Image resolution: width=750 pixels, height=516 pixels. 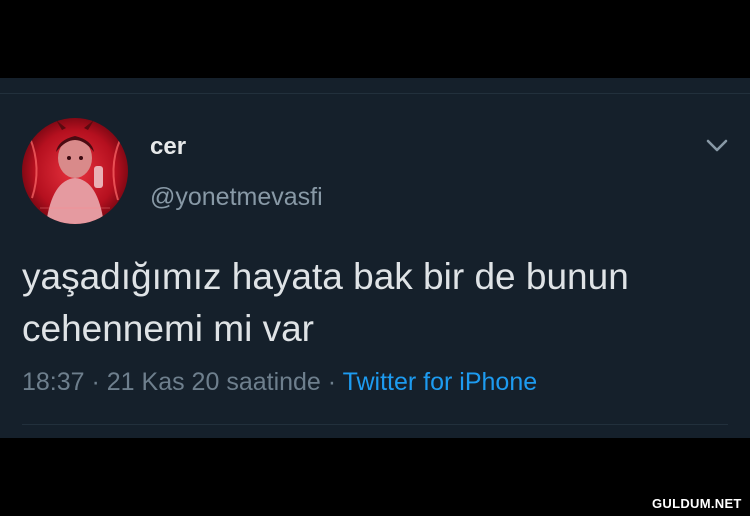 I want to click on user-handle: @yonetmevasfi, so click(x=236, y=197).